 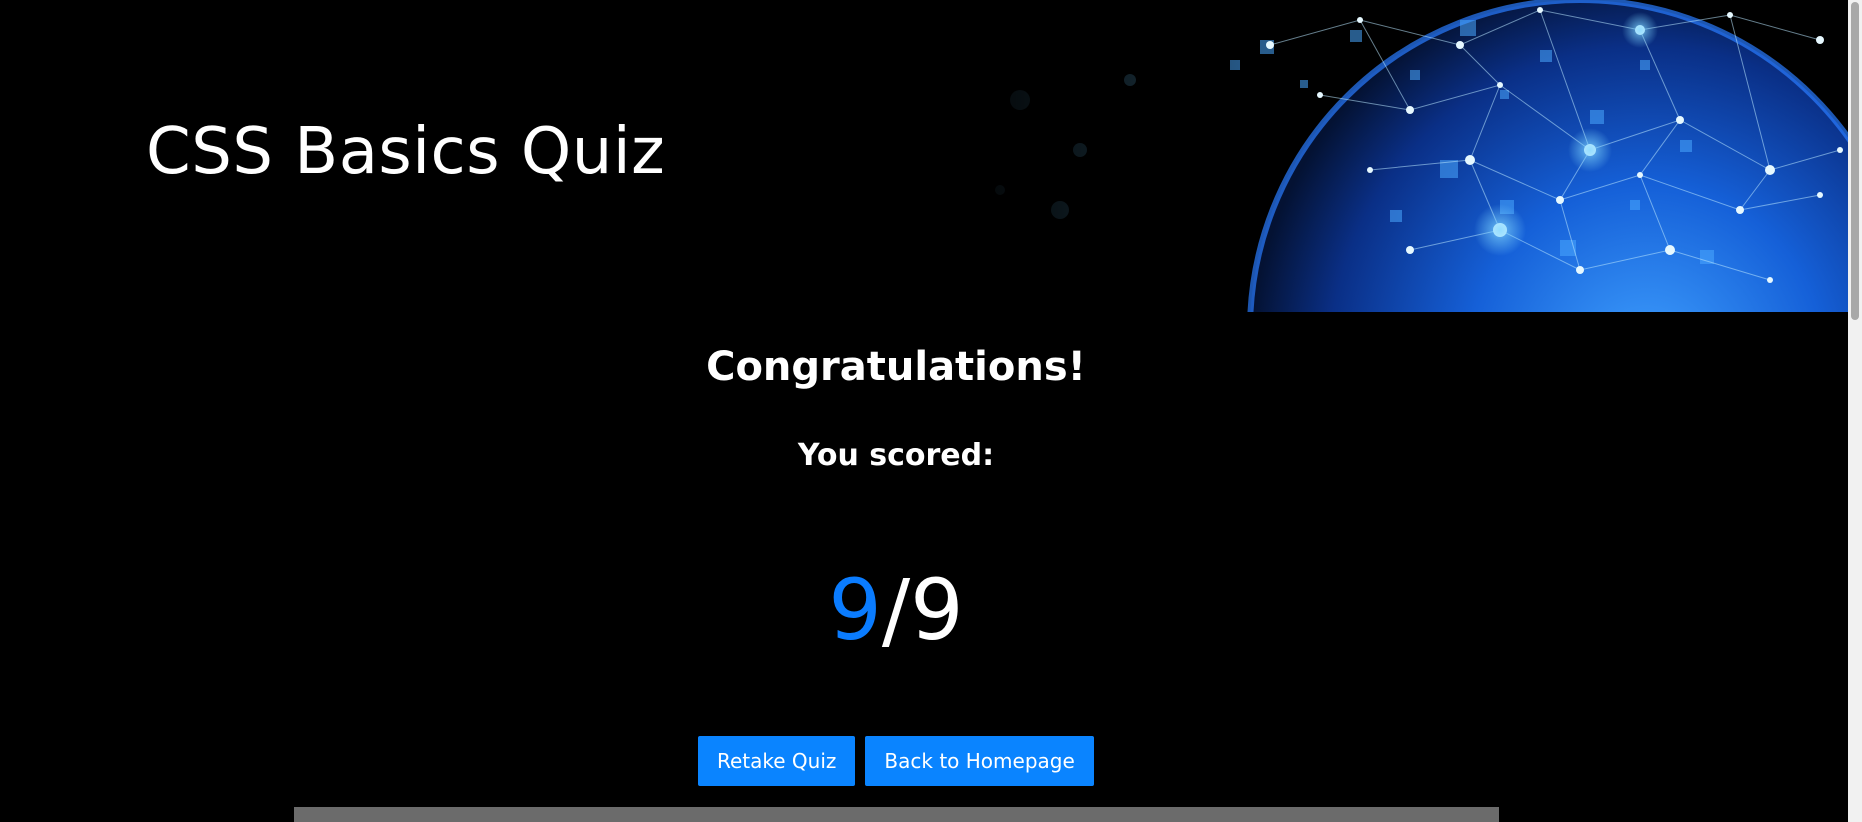 I want to click on congratulations-heading: Congratulations!, so click(x=896, y=367).